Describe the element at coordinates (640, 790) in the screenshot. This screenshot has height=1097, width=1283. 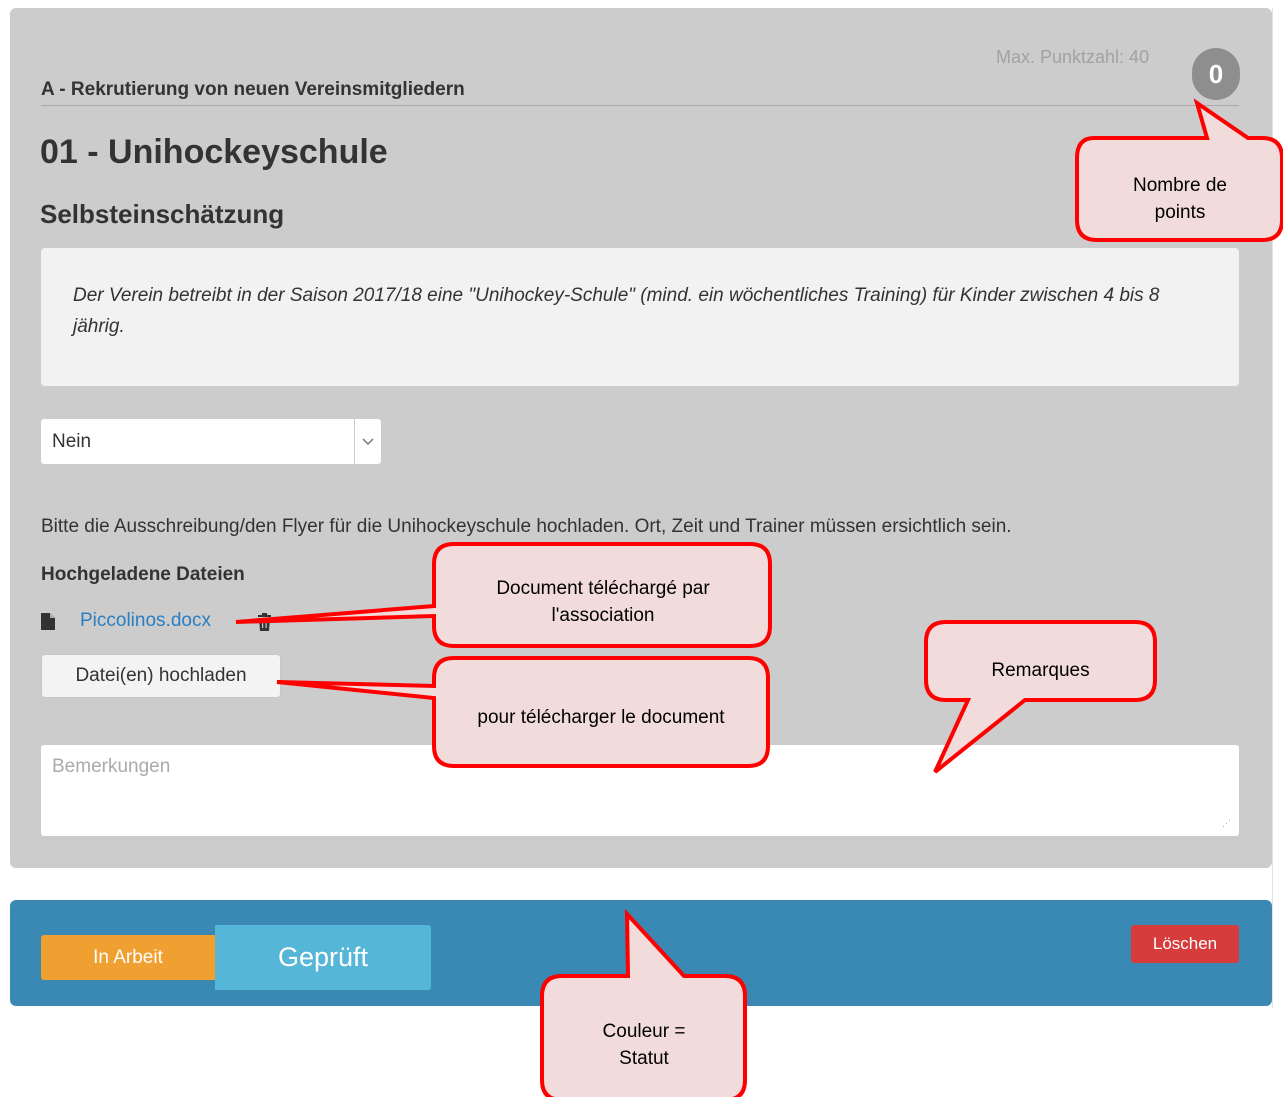
I see `remarks-field` at that location.